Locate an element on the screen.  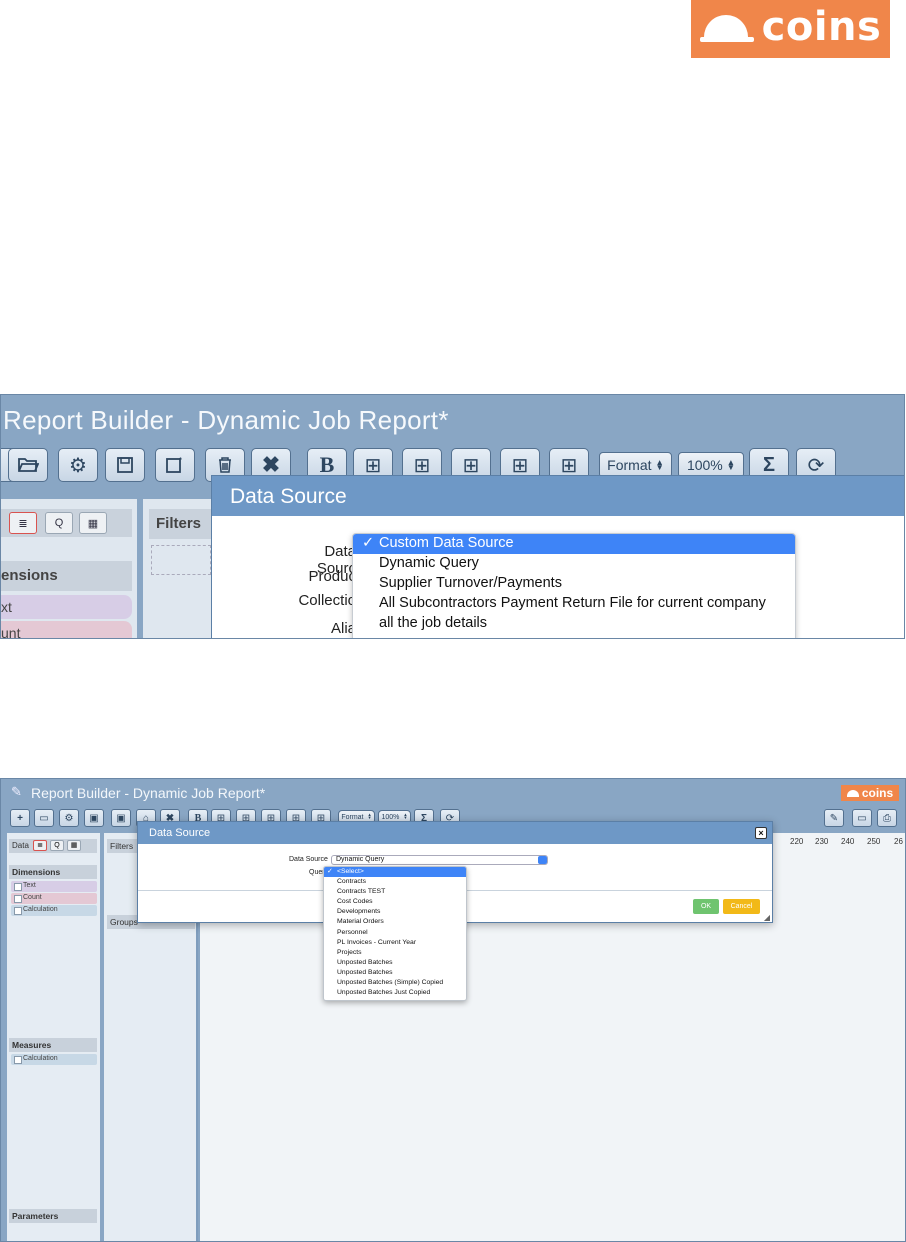
trash-icon is located at coordinates (225, 465).